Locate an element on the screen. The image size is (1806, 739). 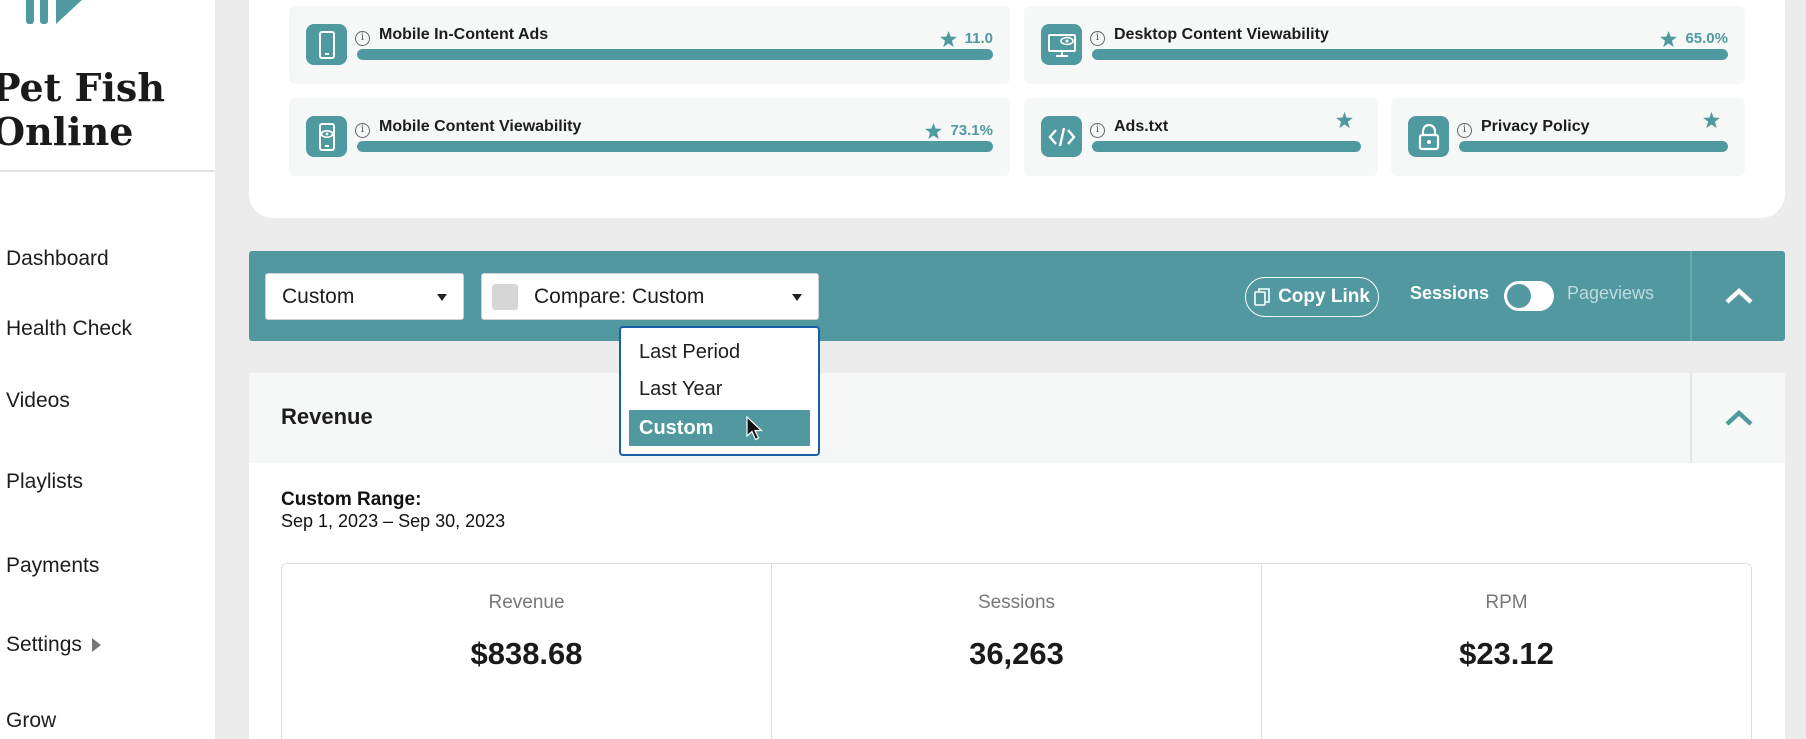
collapse-filter-button is located at coordinates (1738, 296).